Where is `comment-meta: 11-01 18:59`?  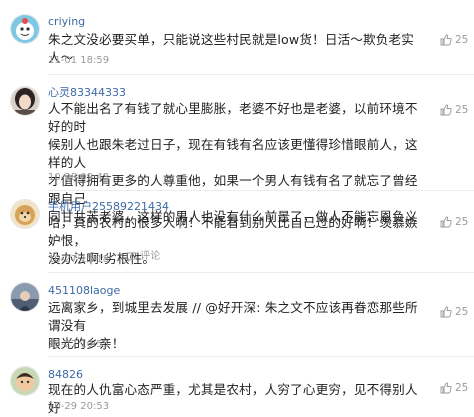
comment-meta: 11-01 18:59 is located at coordinates (78, 61).